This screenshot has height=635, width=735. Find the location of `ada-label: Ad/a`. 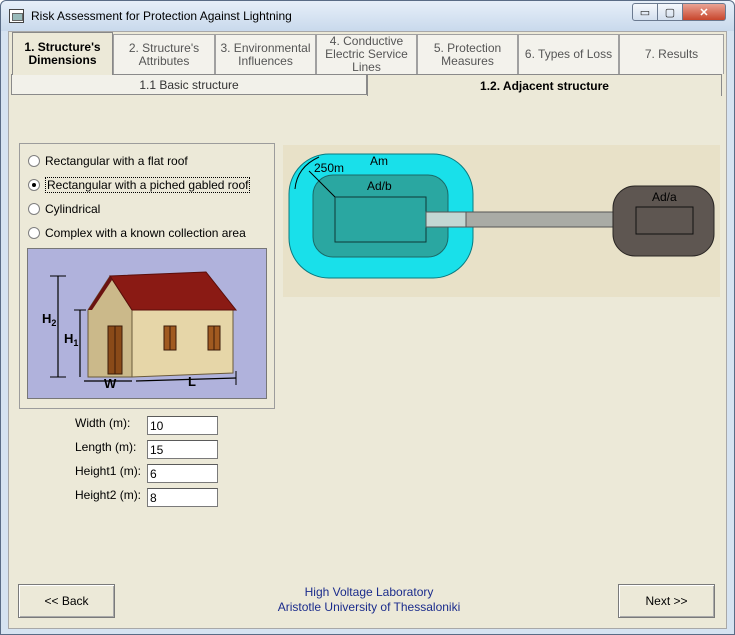

ada-label: Ad/a is located at coordinates (664, 197).